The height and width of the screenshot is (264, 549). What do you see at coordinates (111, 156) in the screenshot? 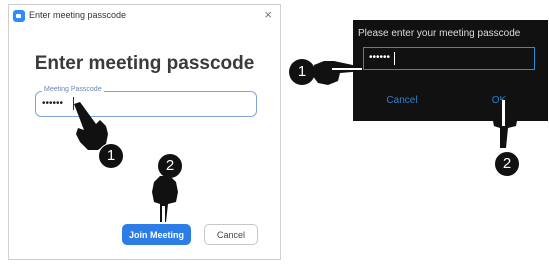
I see `step-1-badge: 1` at bounding box center [111, 156].